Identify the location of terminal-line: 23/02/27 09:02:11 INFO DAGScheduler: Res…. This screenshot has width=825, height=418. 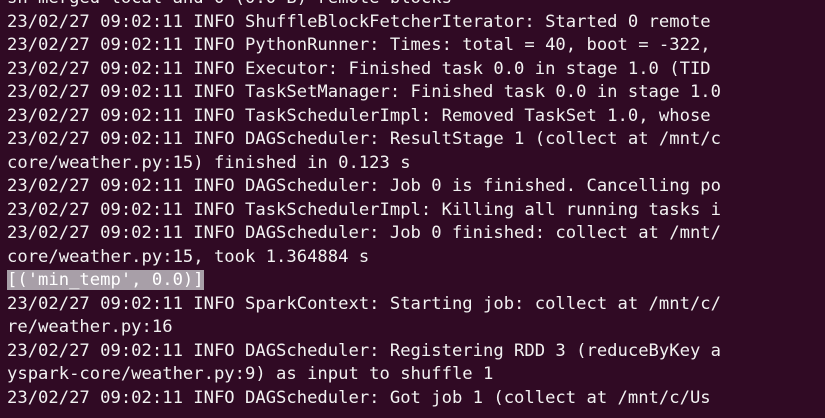
(364, 139).